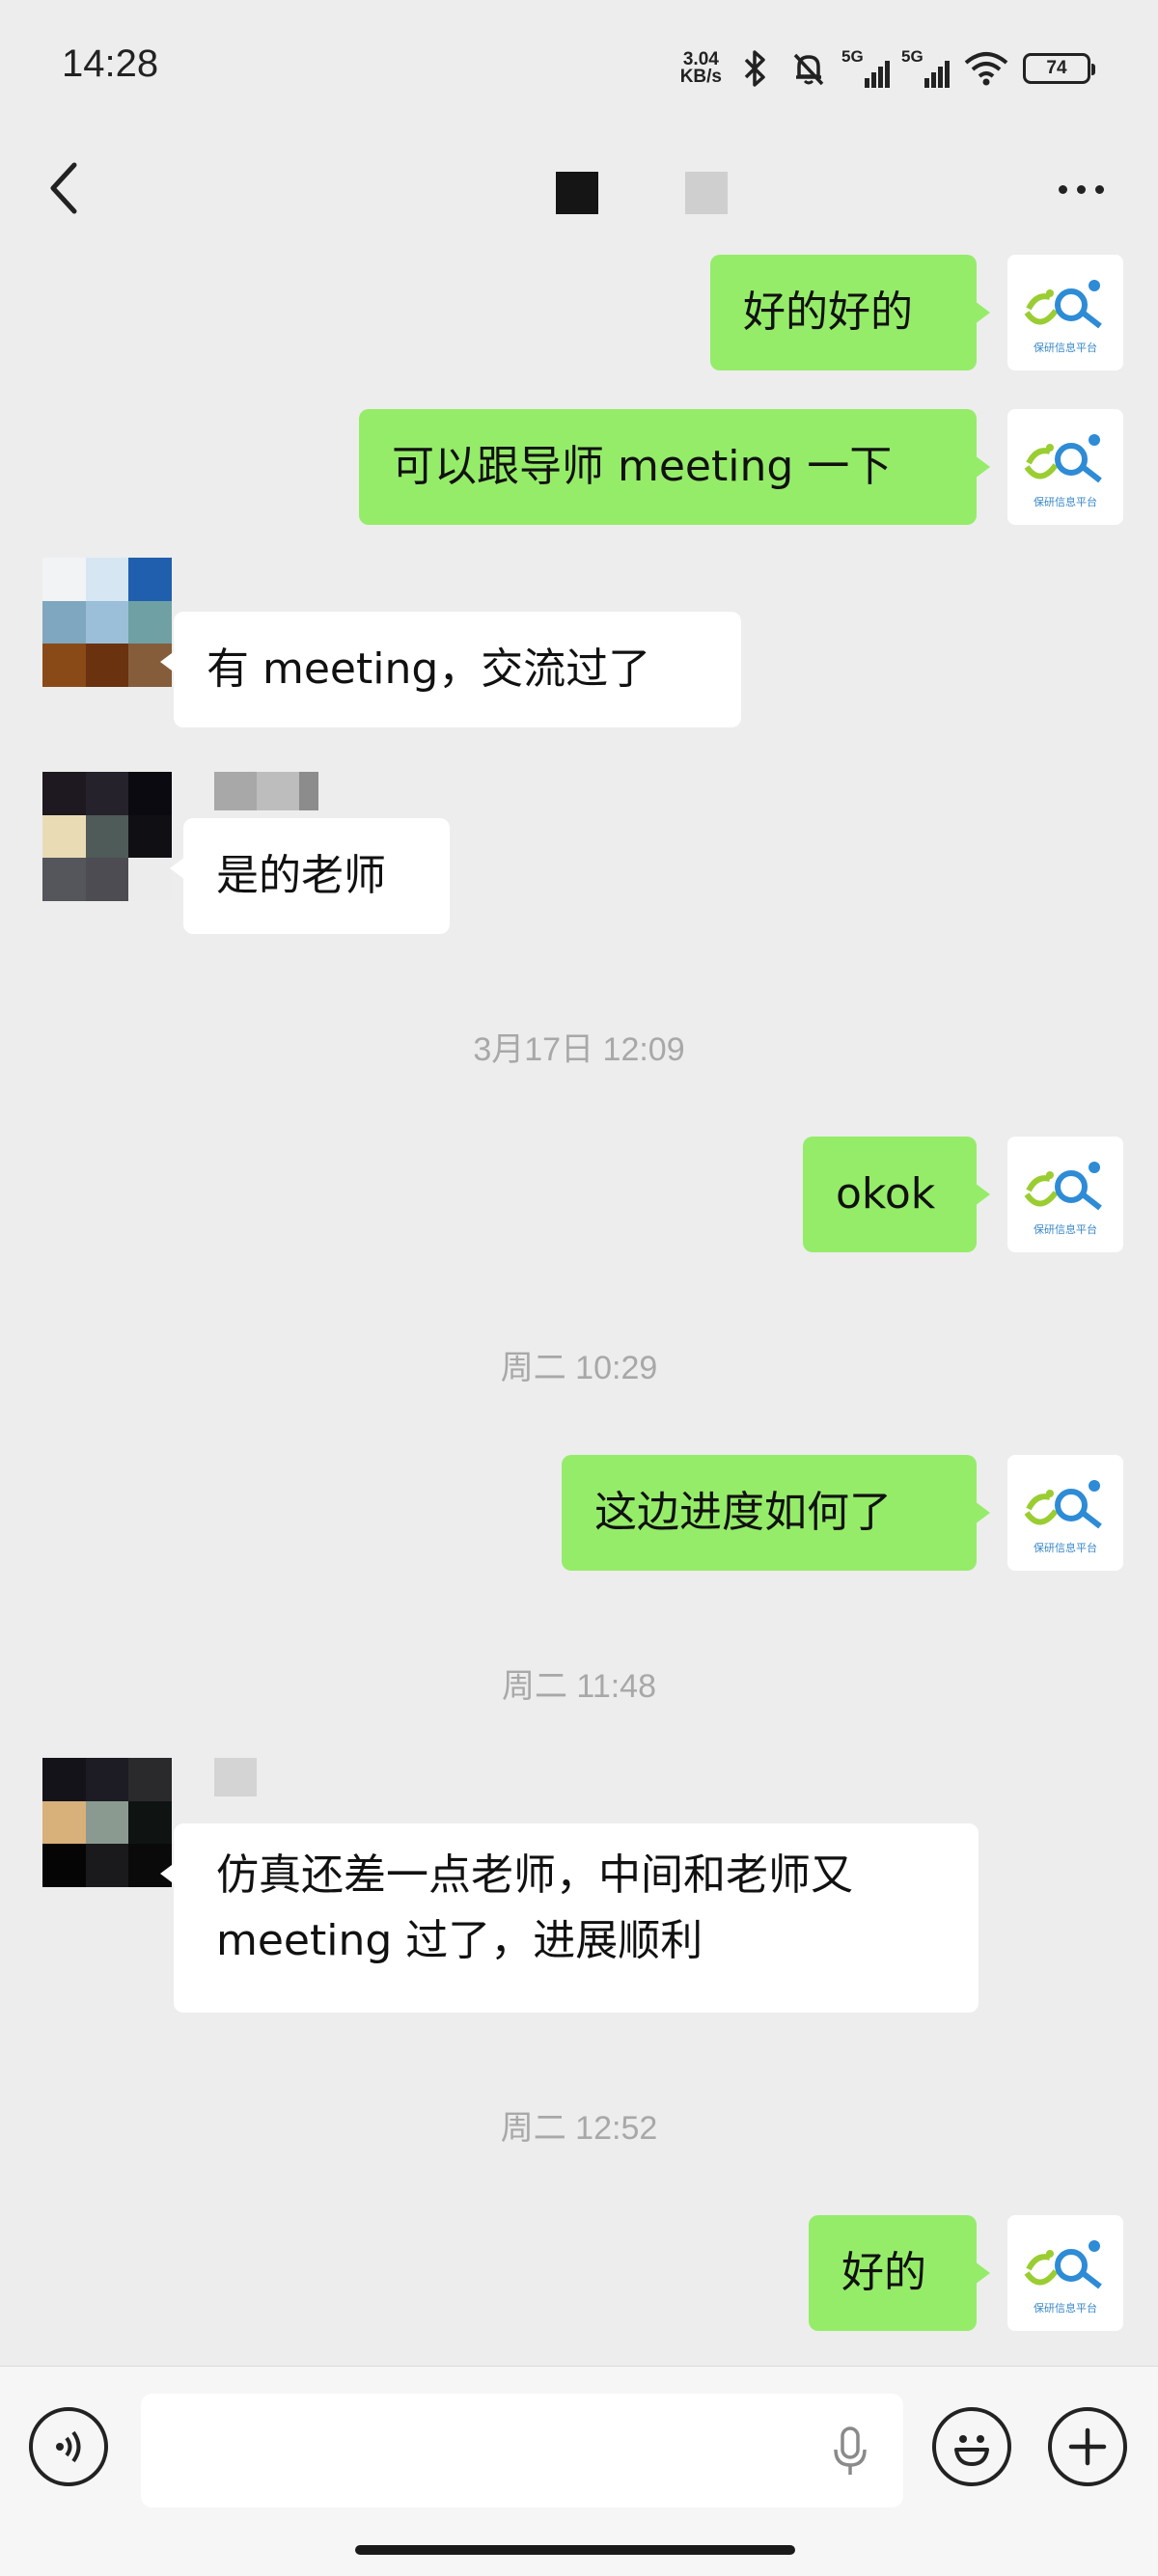 This screenshot has height=2576, width=1158. I want to click on emoji-button, so click(971, 2447).